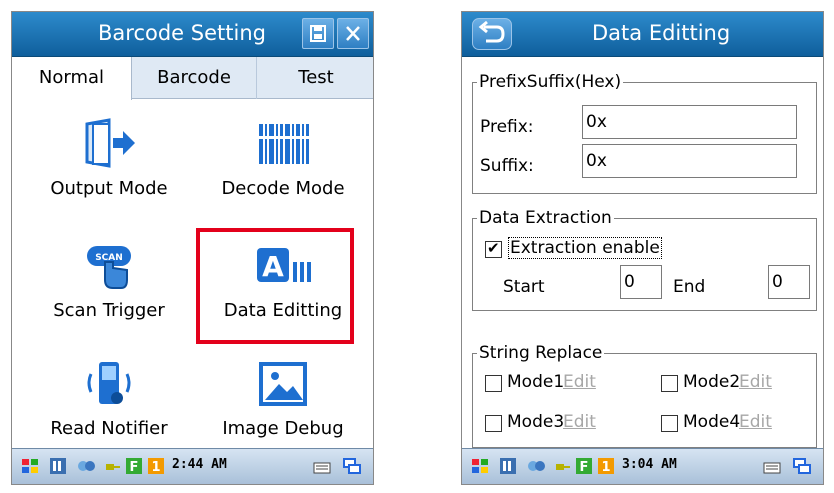 Image resolution: width=834 pixels, height=493 pixels. Describe the element at coordinates (109, 310) in the screenshot. I see `tile-label: Scan Trigger` at that location.